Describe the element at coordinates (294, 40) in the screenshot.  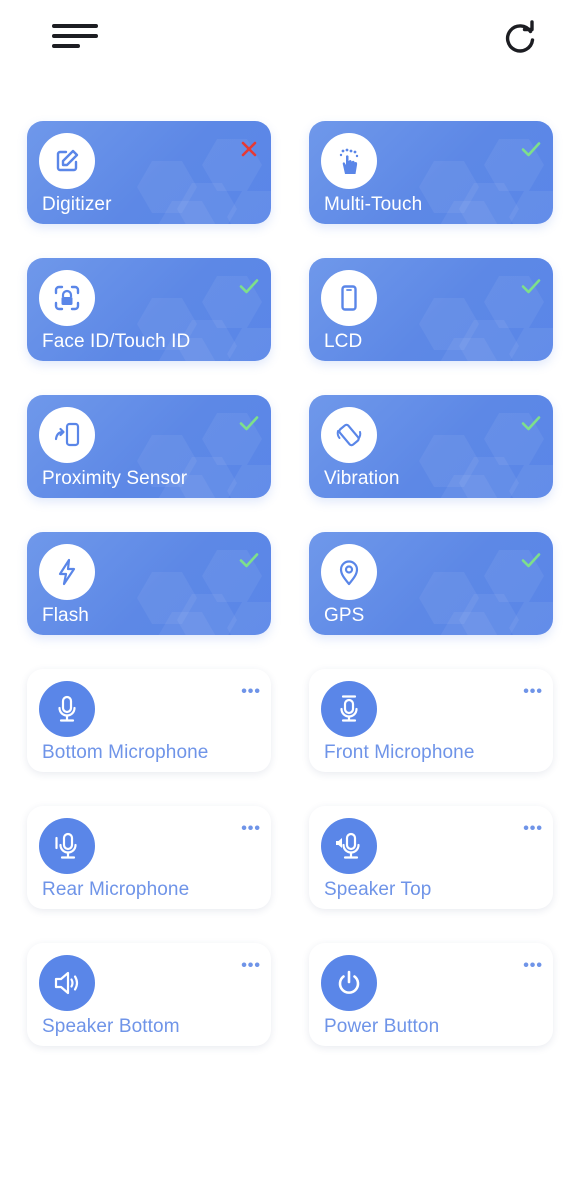
I see `top-bar` at that location.